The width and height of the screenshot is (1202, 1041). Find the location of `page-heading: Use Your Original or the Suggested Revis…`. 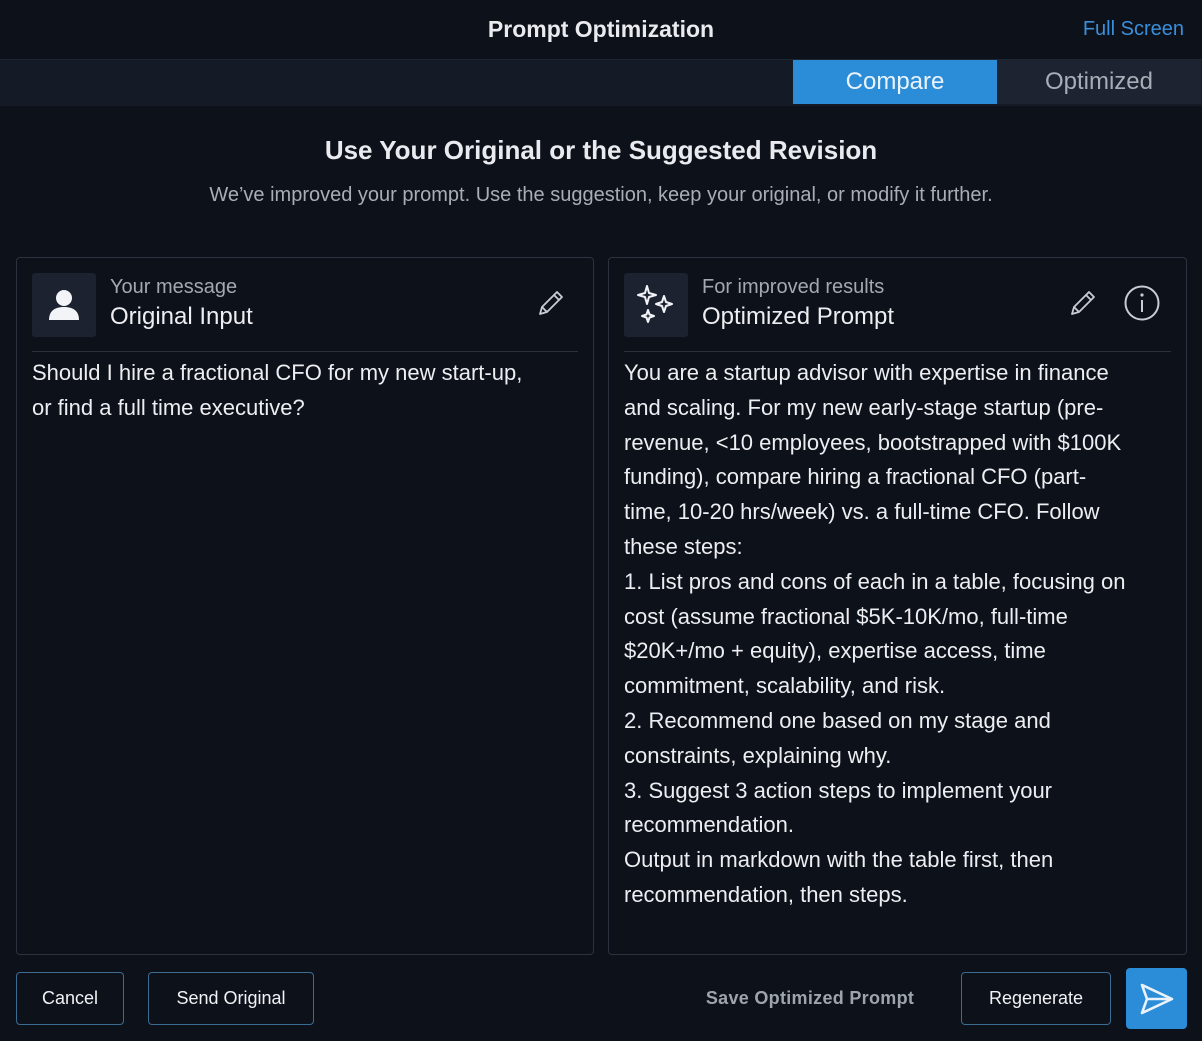

page-heading: Use Your Original or the Suggested Revis… is located at coordinates (601, 150).